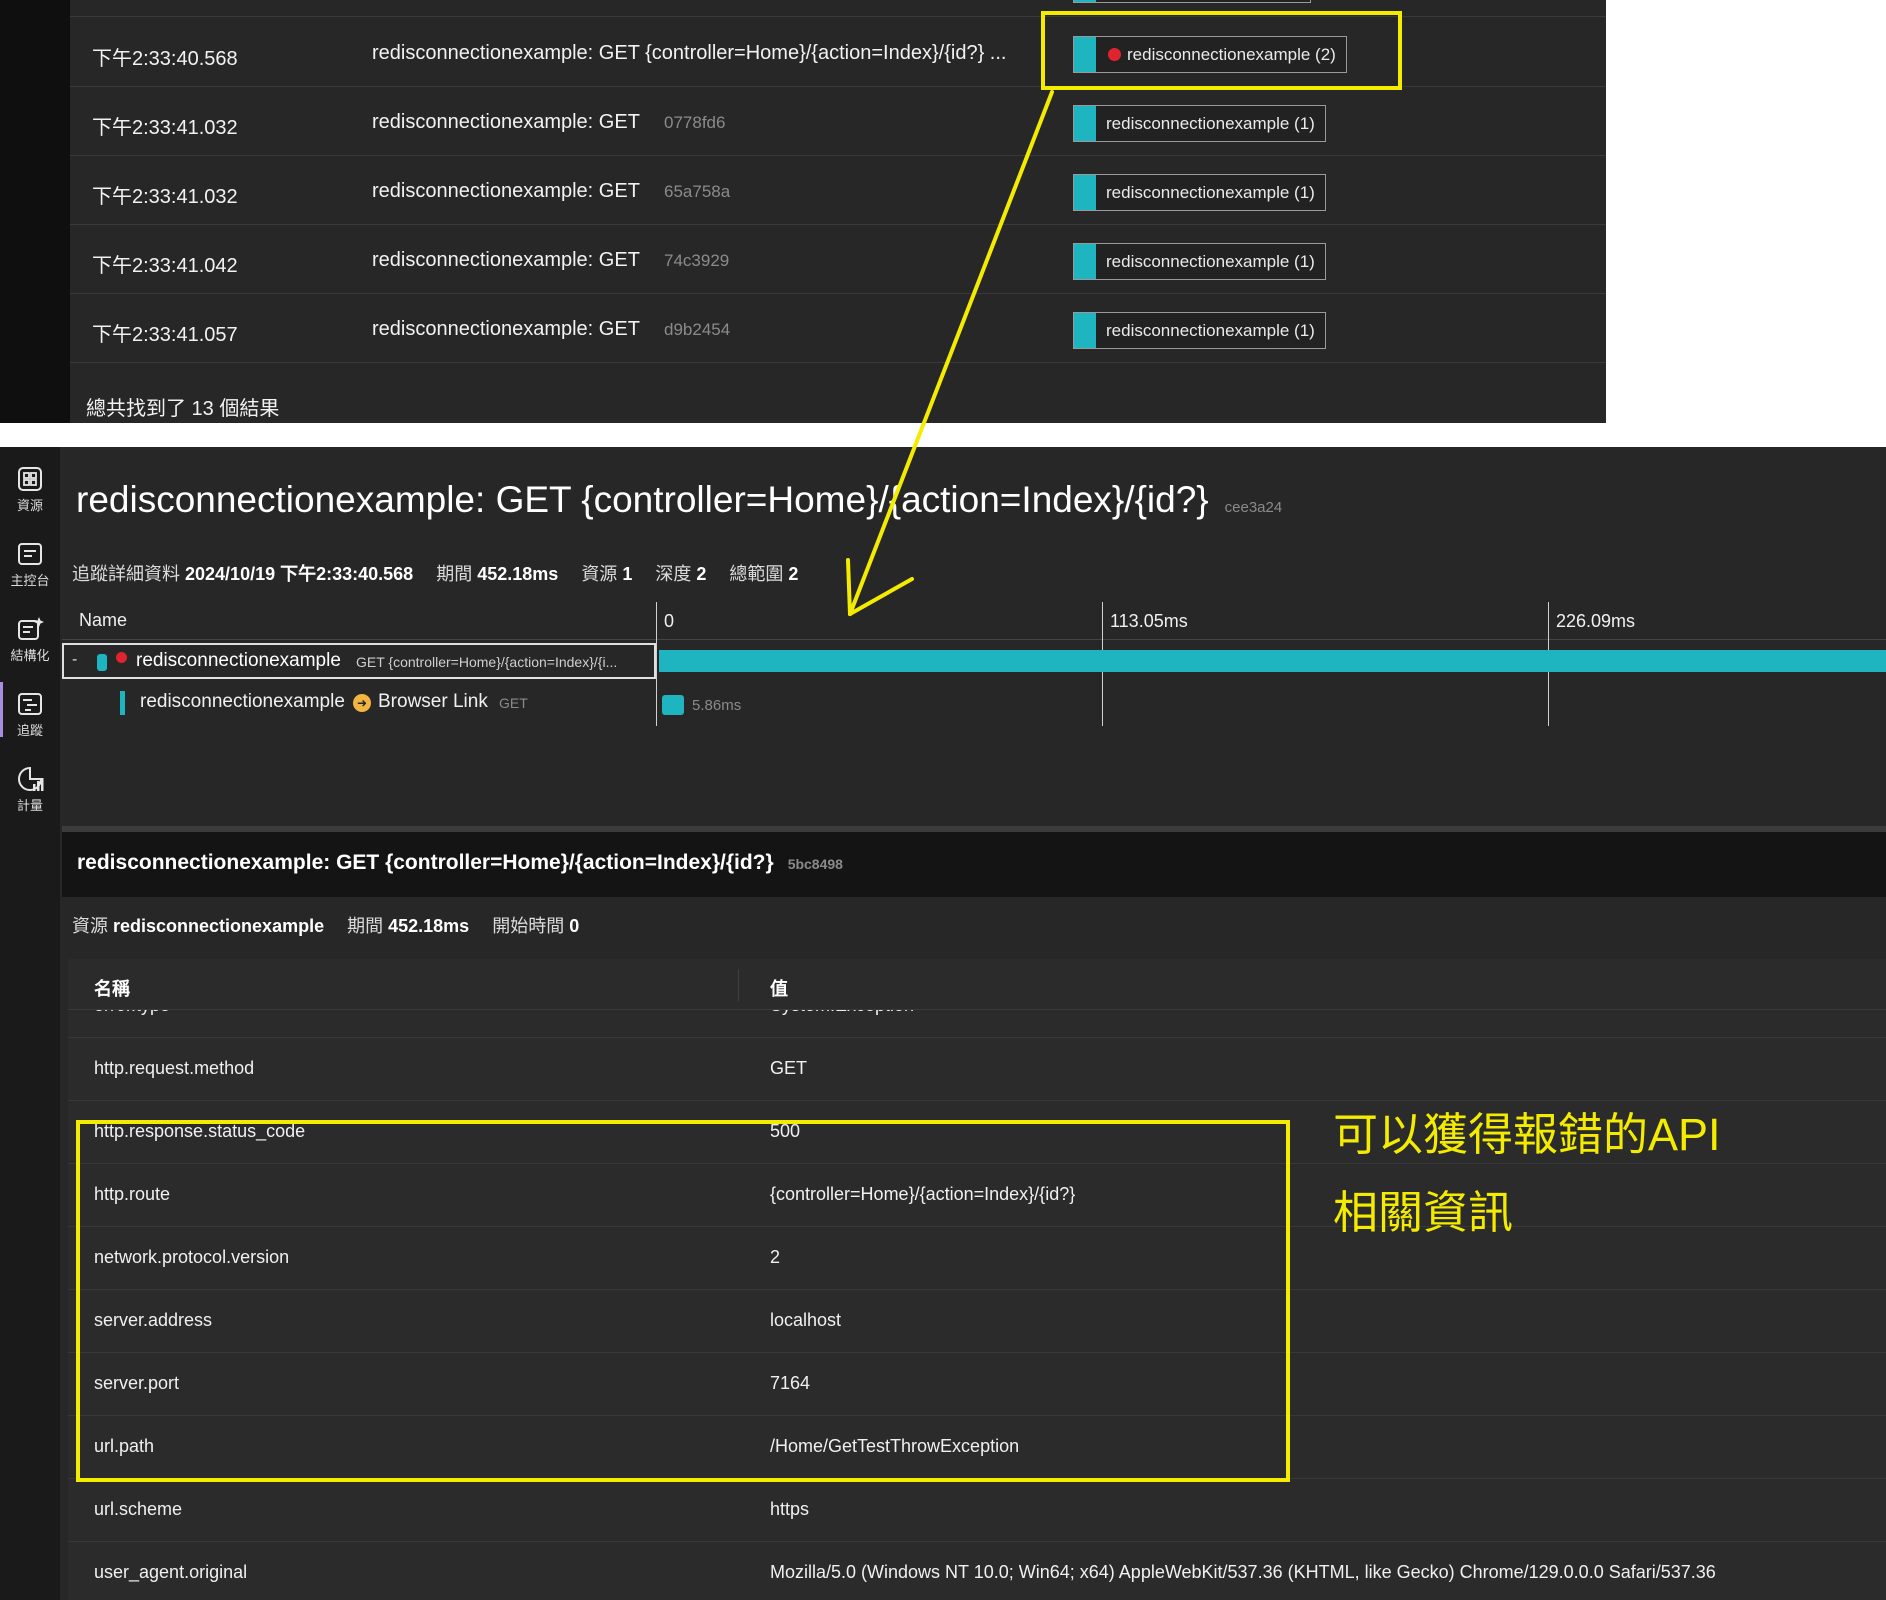  I want to click on error-icon, so click(121, 657).